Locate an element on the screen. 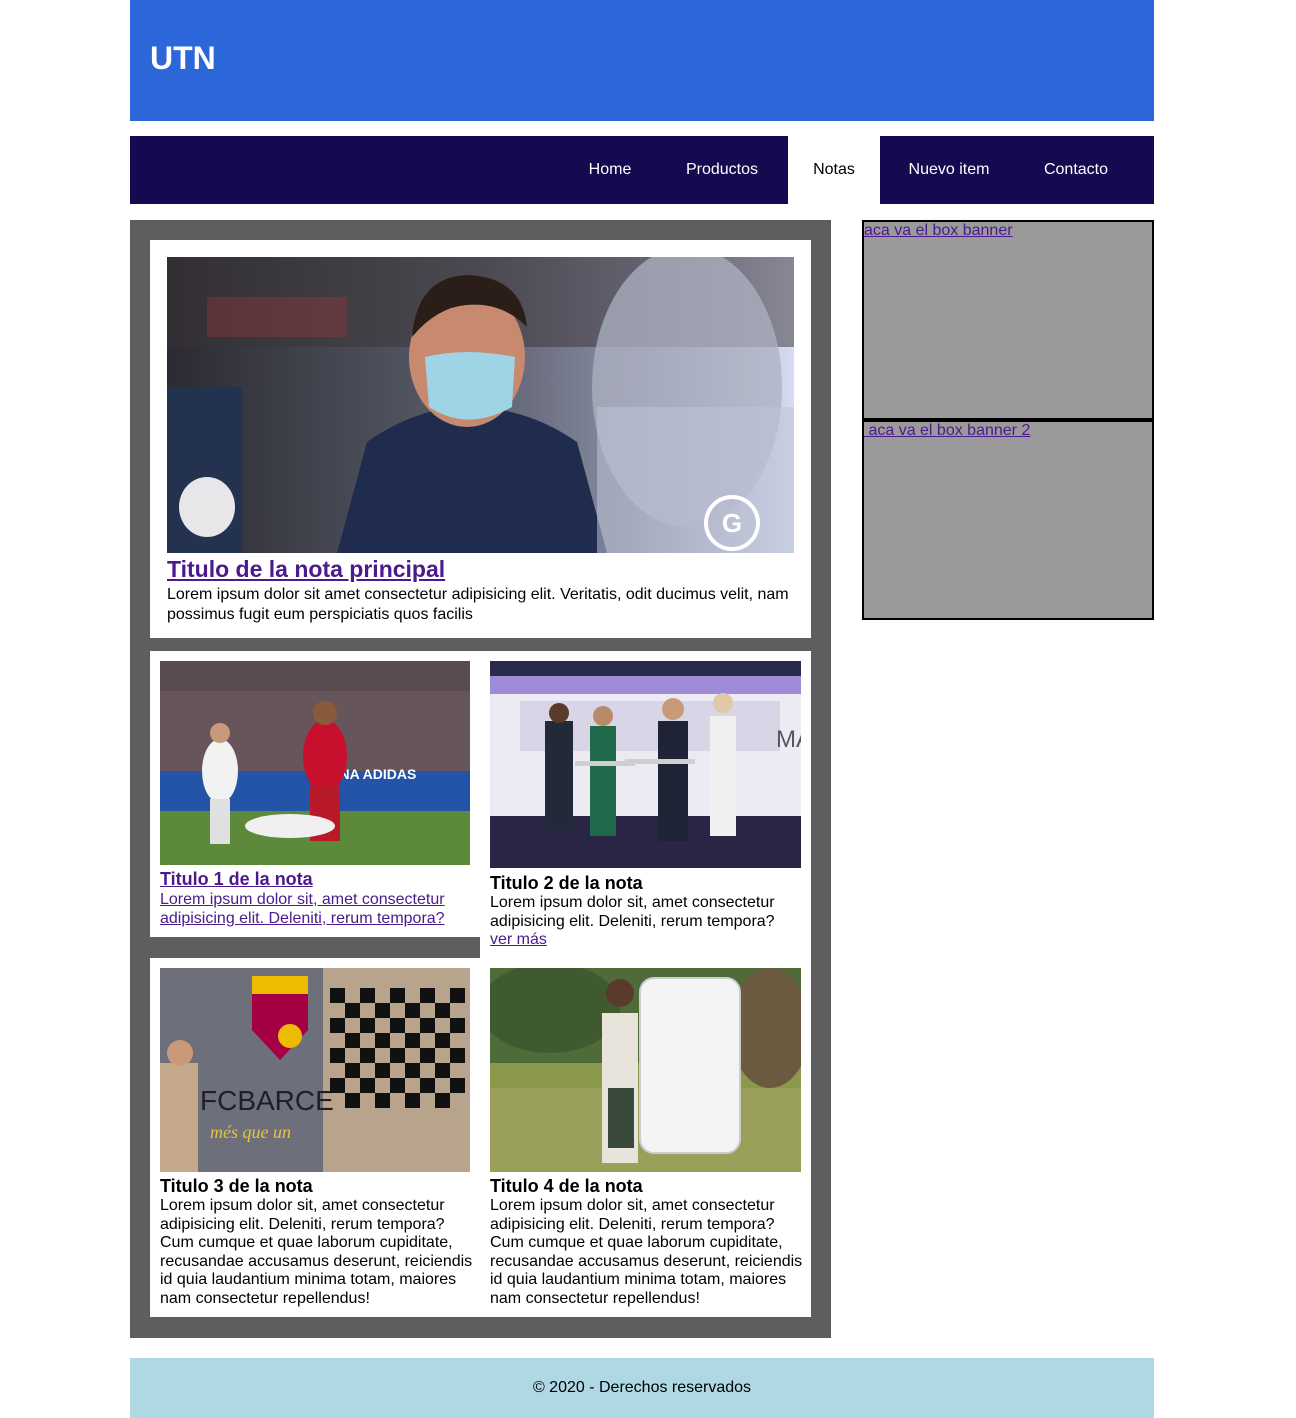 The width and height of the screenshot is (1296, 1418). main-article-image: G is located at coordinates (480, 405).